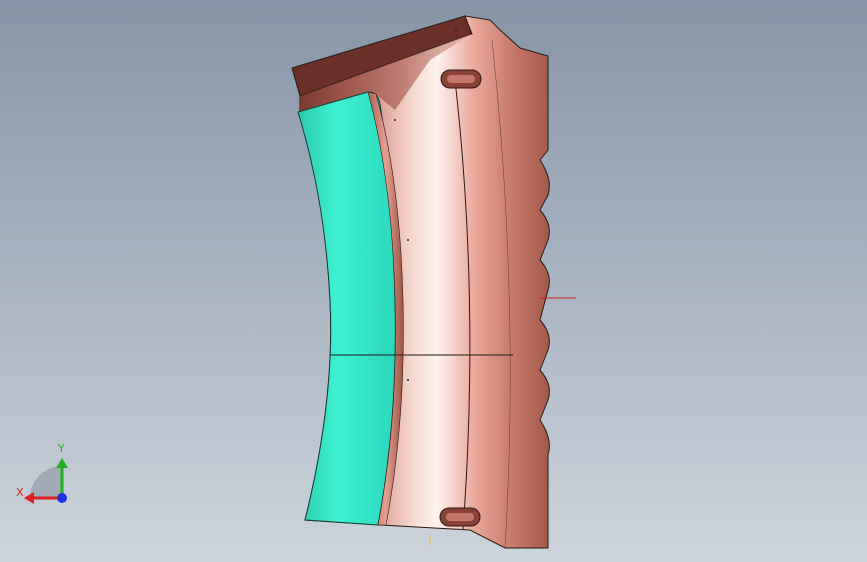  What do you see at coordinates (62, 498) in the screenshot?
I see `z-axis-dot` at bounding box center [62, 498].